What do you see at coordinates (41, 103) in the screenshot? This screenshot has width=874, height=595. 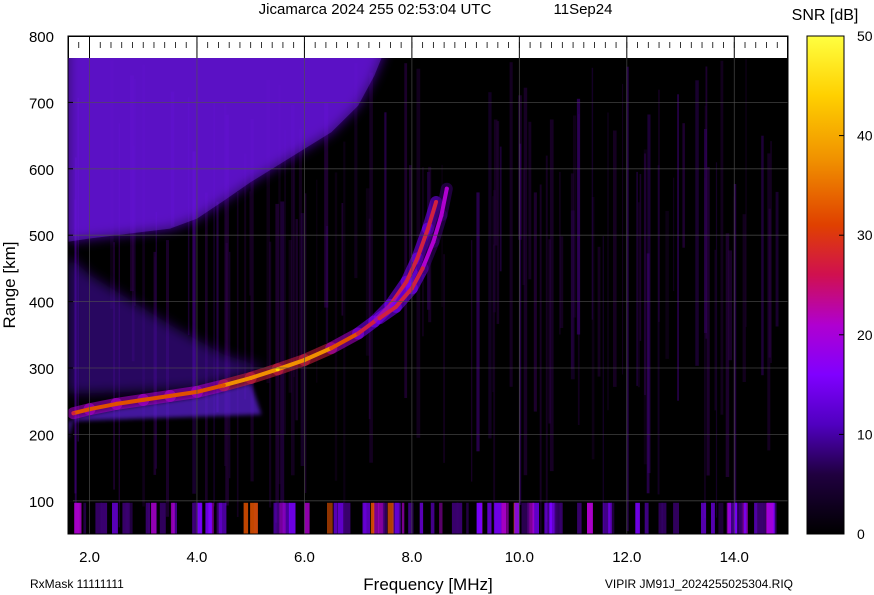 I see `y-tick-label: 700` at bounding box center [41, 103].